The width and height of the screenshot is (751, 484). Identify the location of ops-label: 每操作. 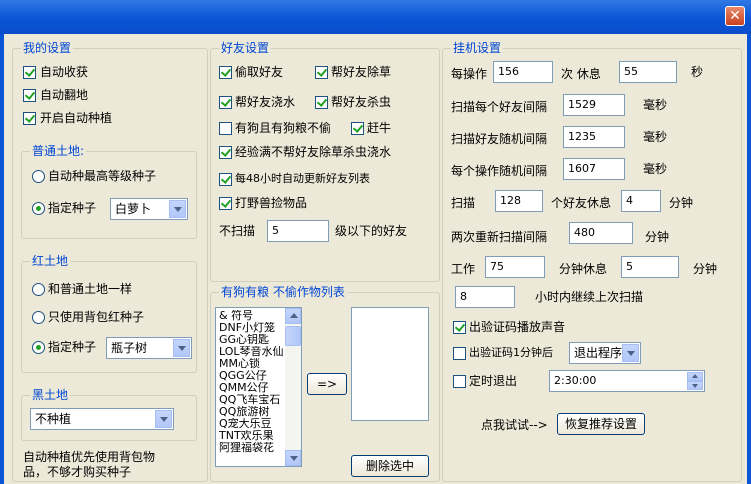
(469, 74).